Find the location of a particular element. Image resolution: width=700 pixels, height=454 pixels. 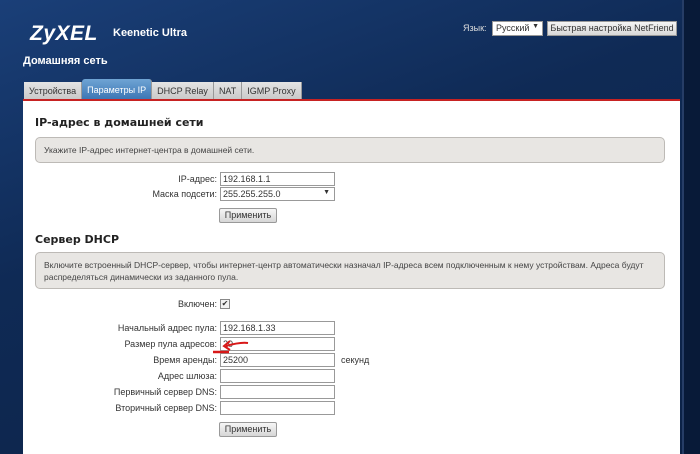

mask-value: 255.255.255.0 is located at coordinates (252, 194).